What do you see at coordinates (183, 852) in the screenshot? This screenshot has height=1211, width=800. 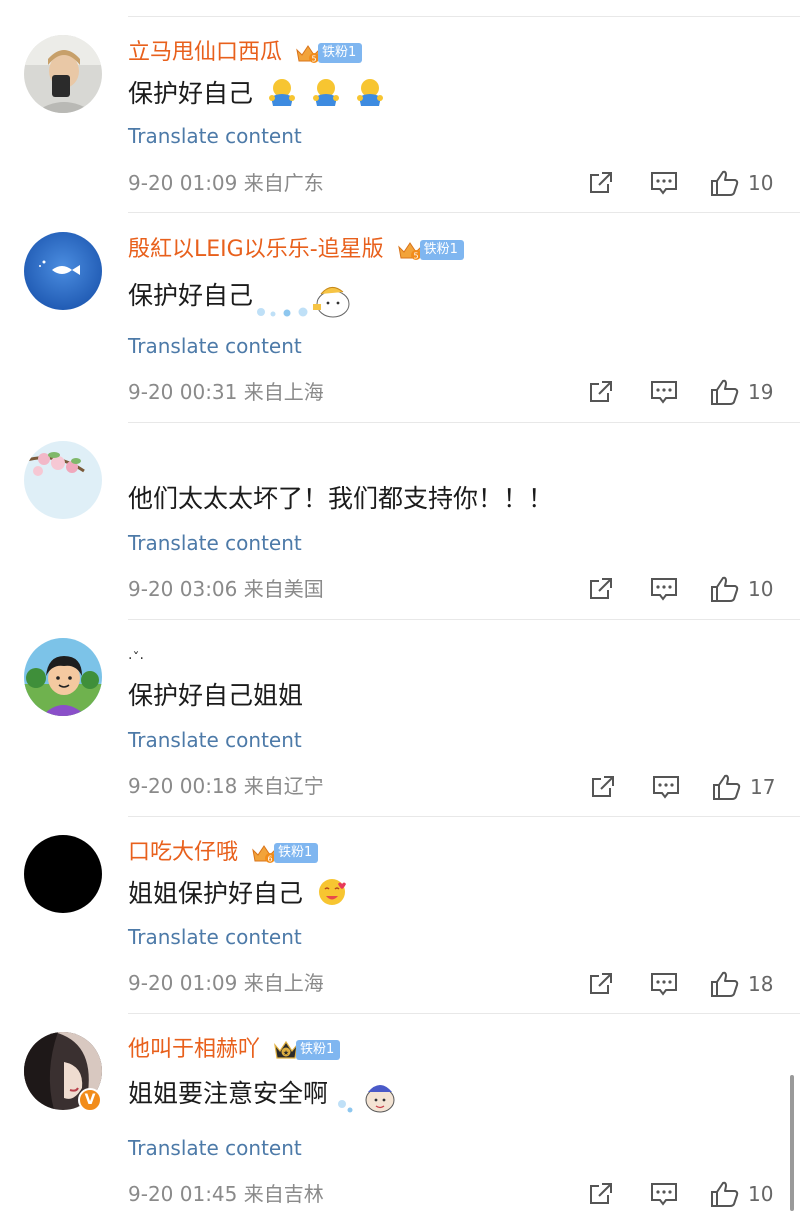 I see `username-text: 口吃大仔哦` at bounding box center [183, 852].